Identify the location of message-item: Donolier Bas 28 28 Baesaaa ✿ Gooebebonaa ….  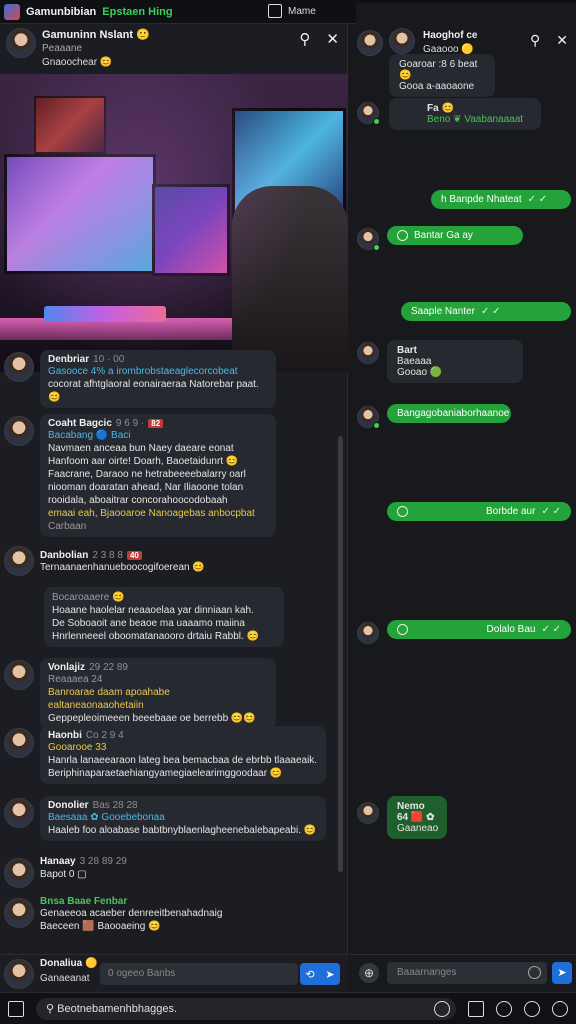
(165, 818).